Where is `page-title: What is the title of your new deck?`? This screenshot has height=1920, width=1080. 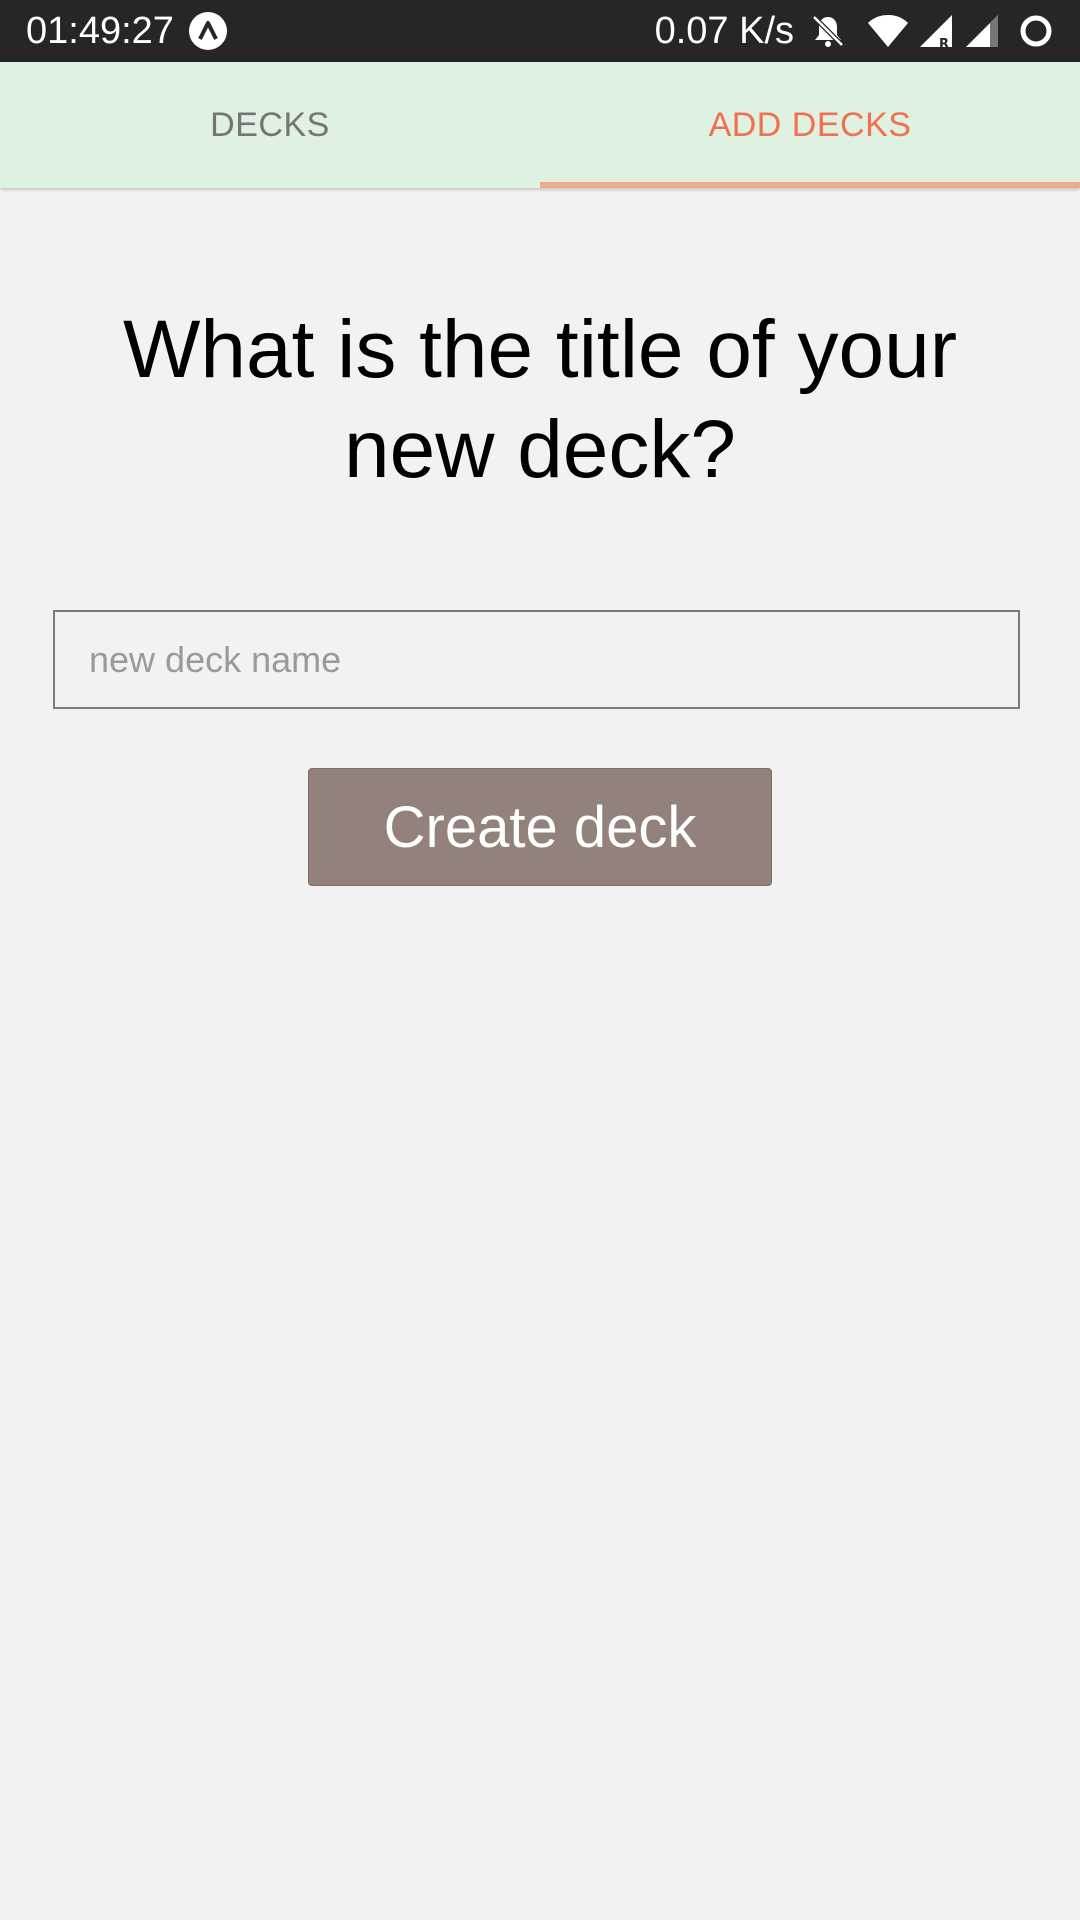 page-title: What is the title of your new deck? is located at coordinates (539, 399).